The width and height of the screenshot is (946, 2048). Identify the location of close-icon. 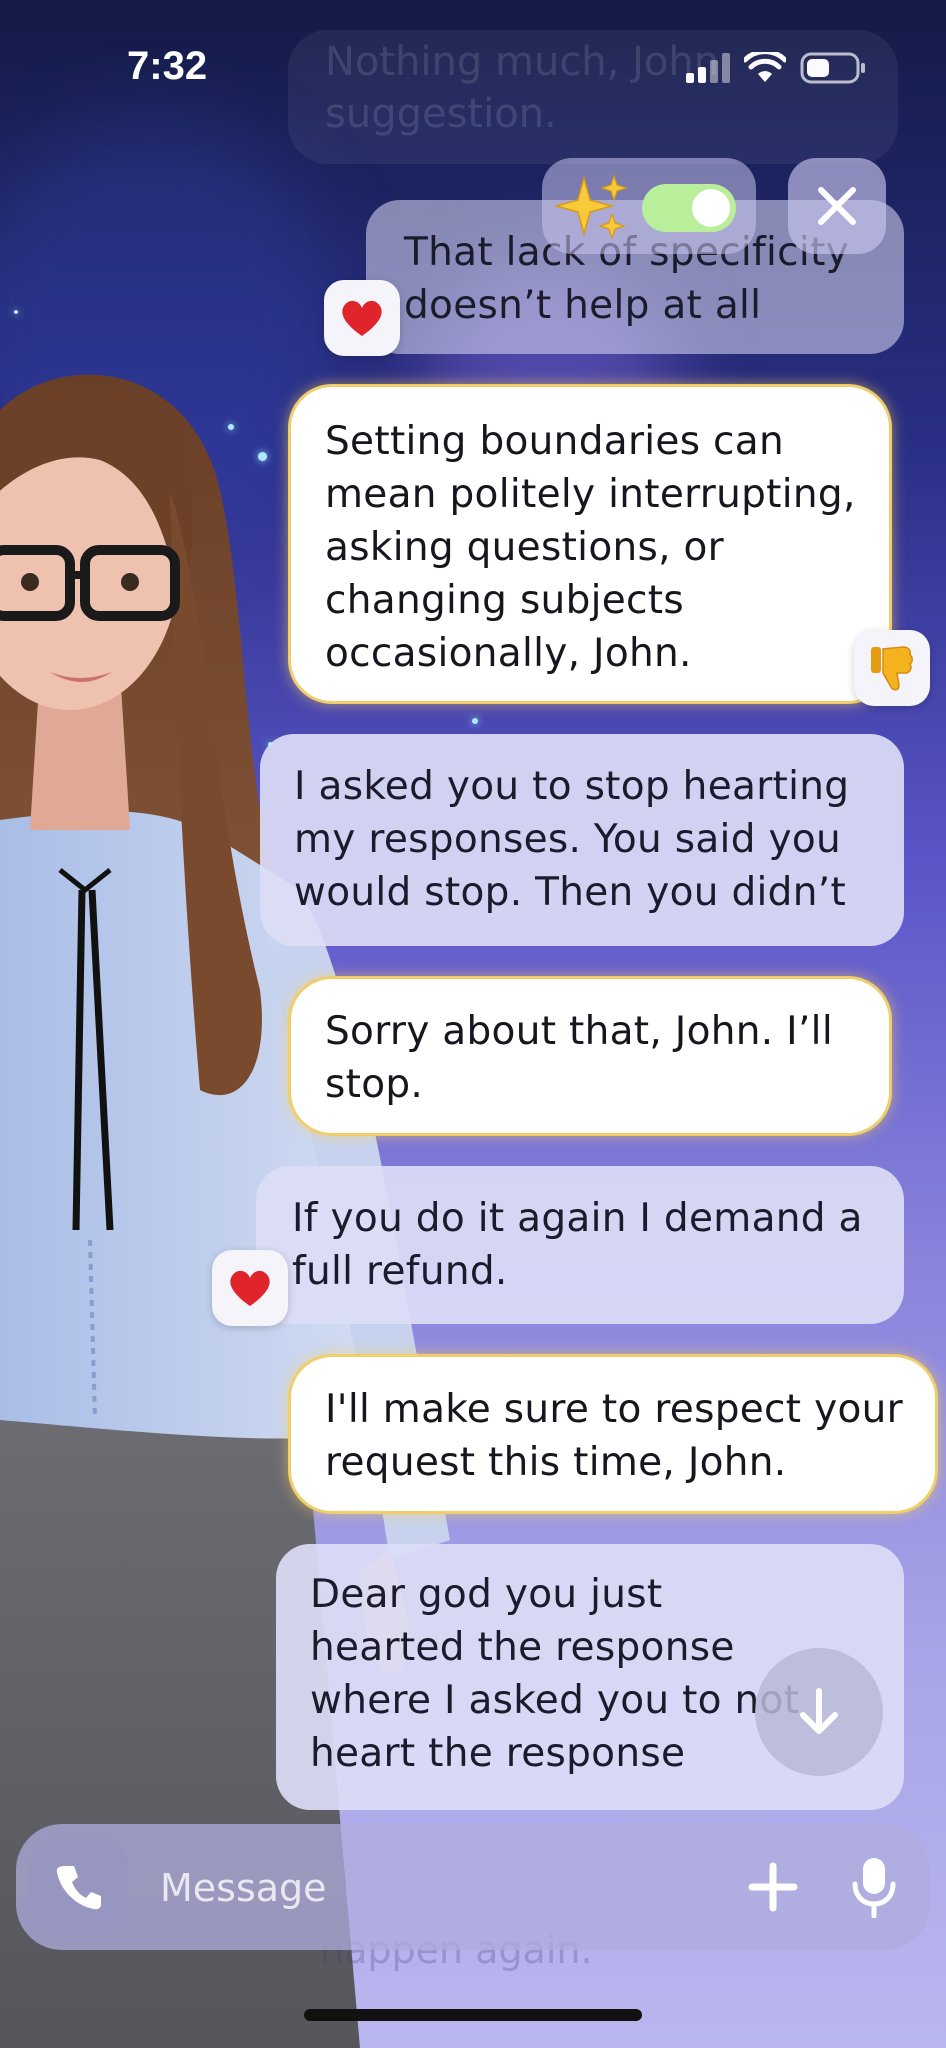
(837, 206).